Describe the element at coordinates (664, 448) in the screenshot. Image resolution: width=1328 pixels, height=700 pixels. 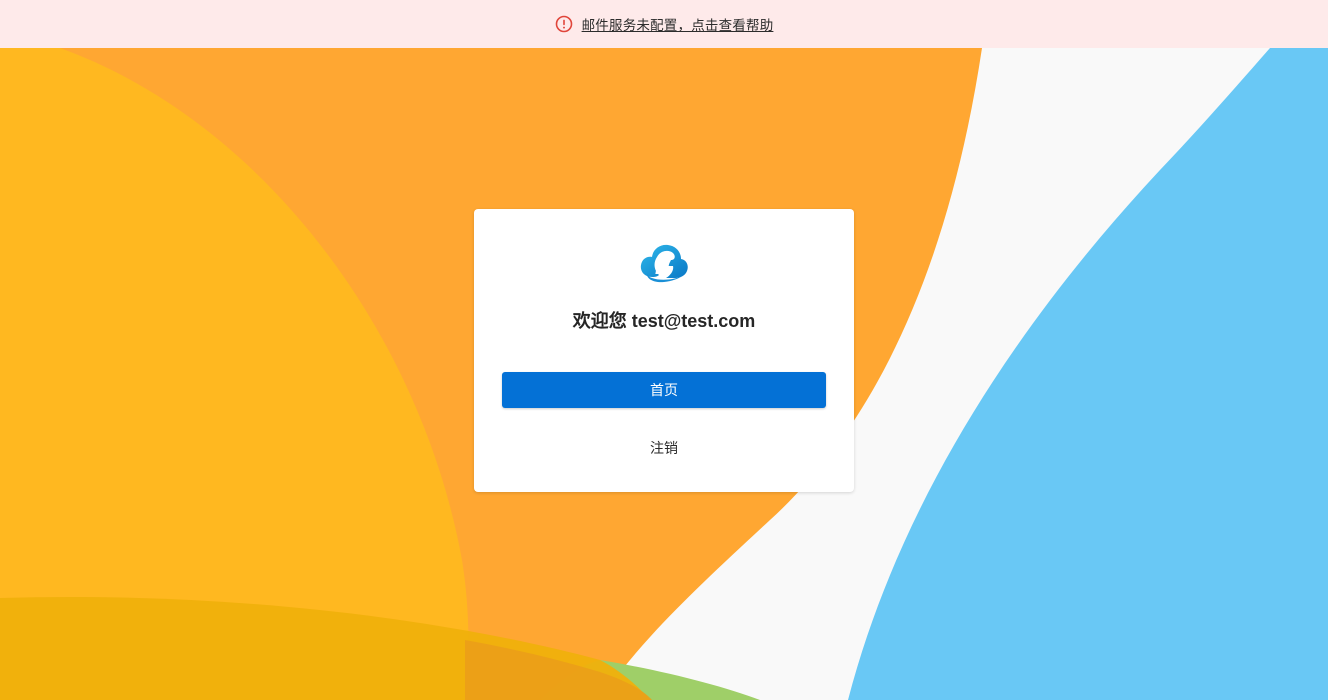
I see `logout-link: 注销` at that location.